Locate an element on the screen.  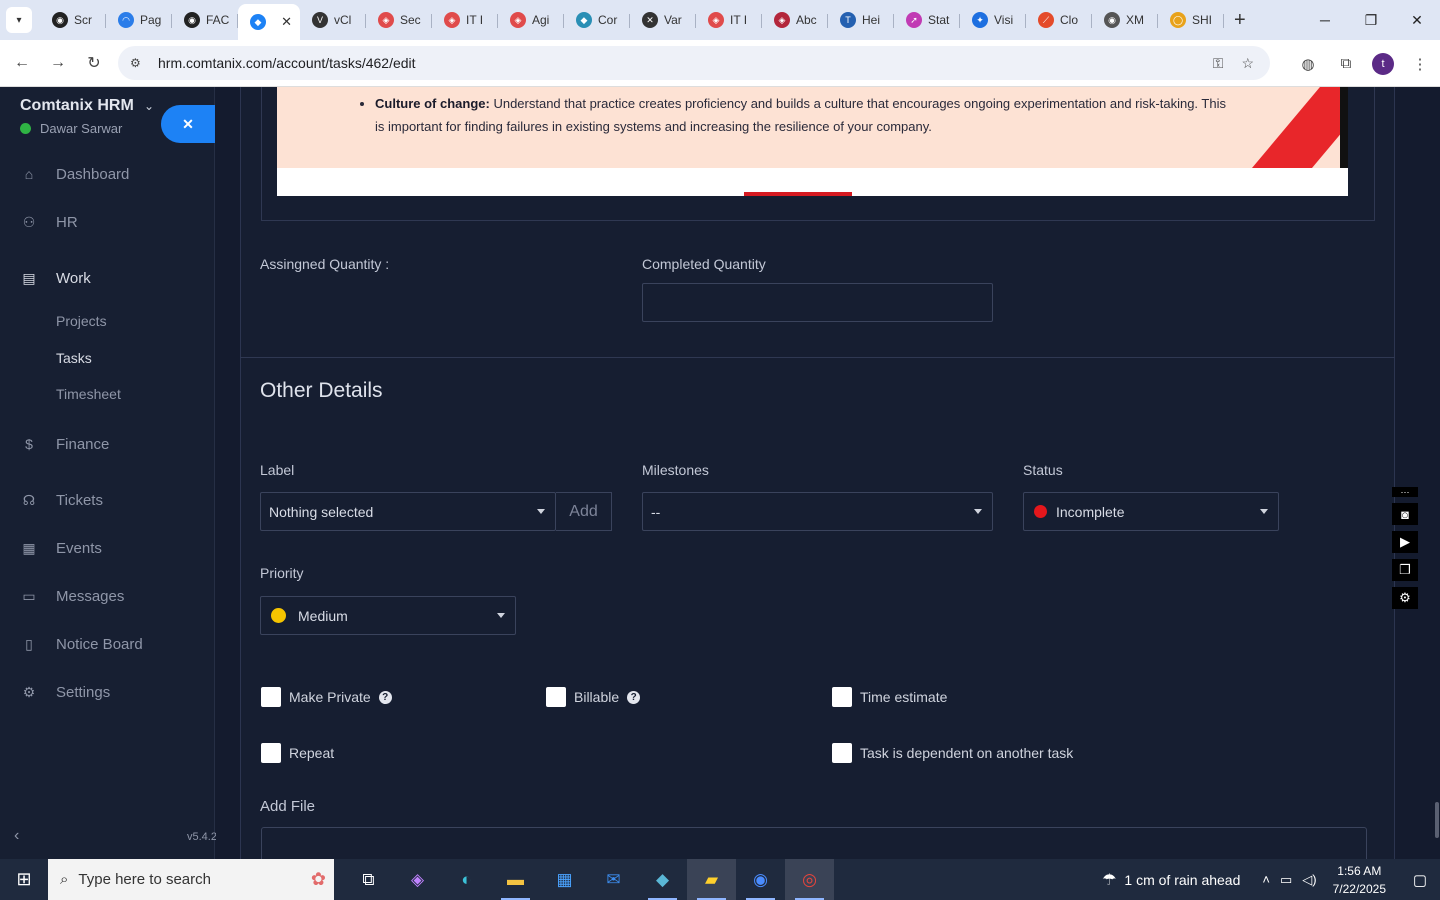
new-tab-button: + is located at coordinates (1240, 20).